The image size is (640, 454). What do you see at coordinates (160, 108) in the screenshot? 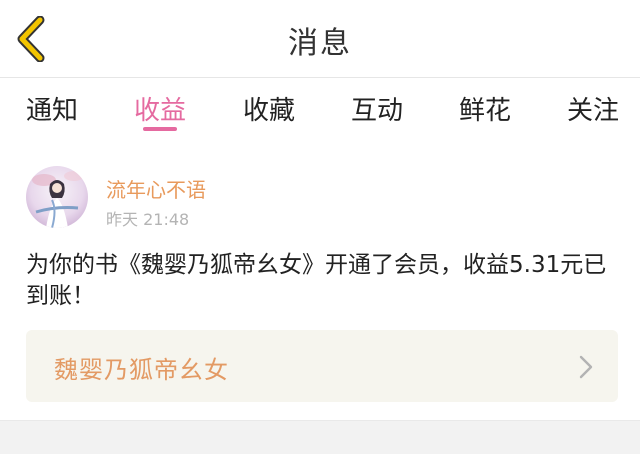
I see `tab-earnings: 收益` at bounding box center [160, 108].